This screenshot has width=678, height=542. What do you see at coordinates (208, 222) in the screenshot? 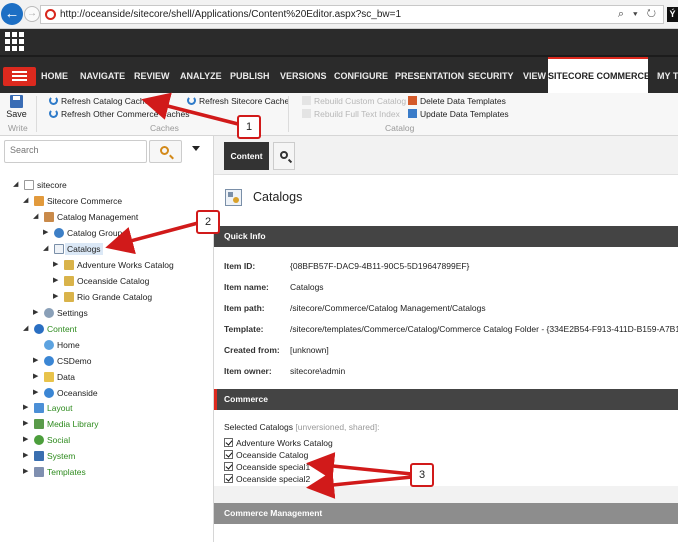
I see `callout-2: 2` at bounding box center [208, 222].